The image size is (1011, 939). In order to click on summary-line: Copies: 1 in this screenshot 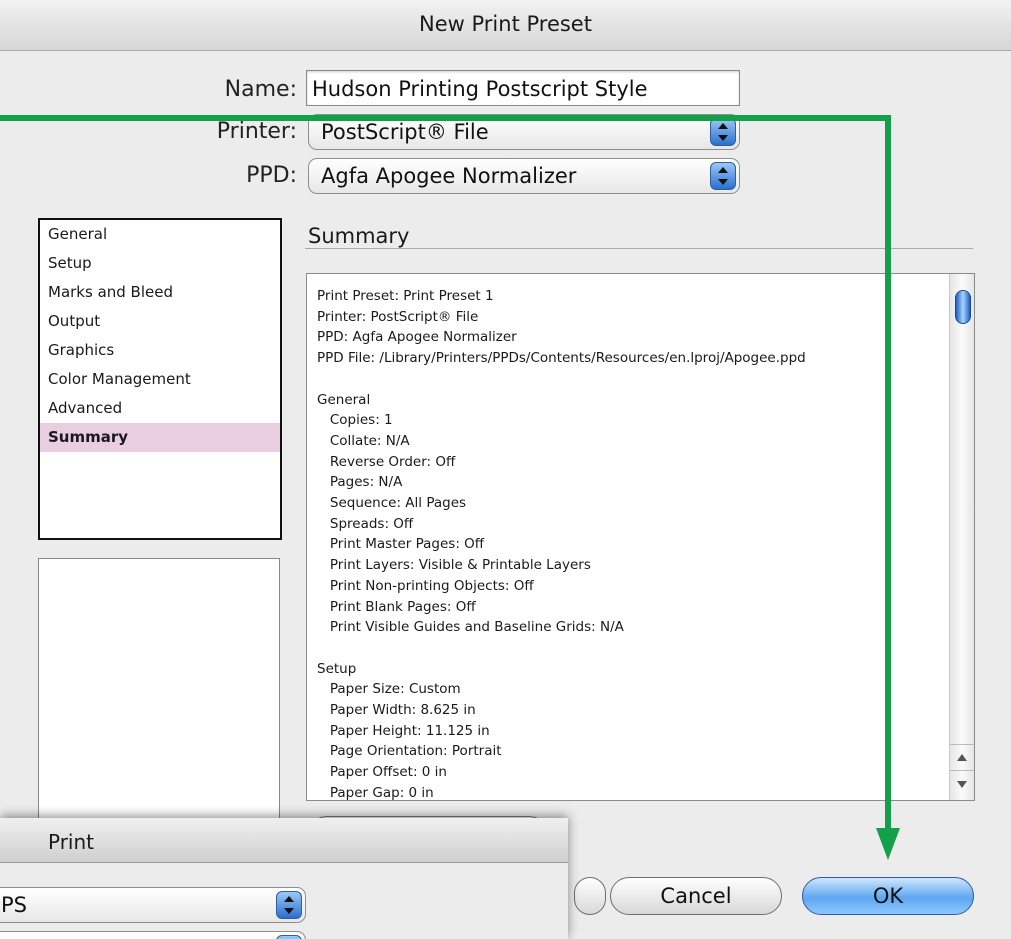, I will do `click(355, 420)`.